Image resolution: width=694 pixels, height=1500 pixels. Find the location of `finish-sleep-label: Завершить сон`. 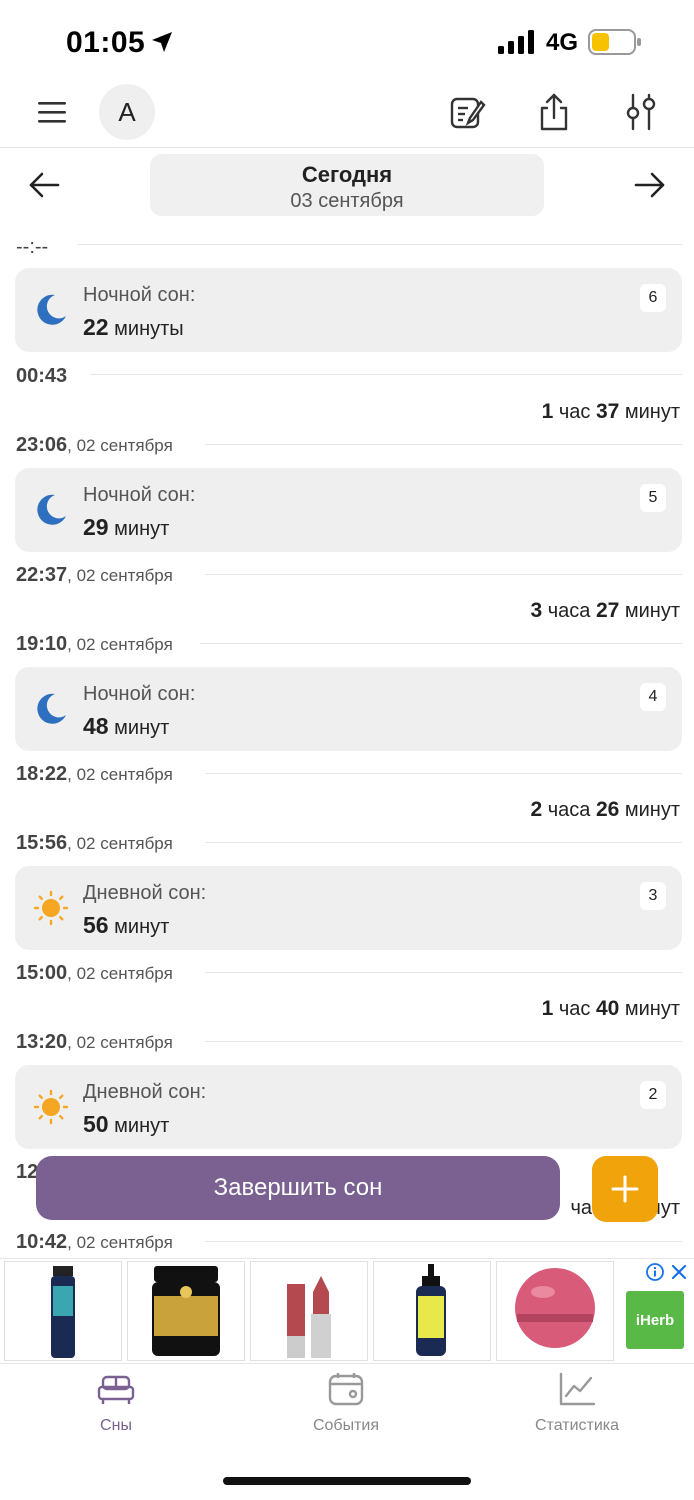

finish-sleep-label: Завершить сон is located at coordinates (298, 1187).